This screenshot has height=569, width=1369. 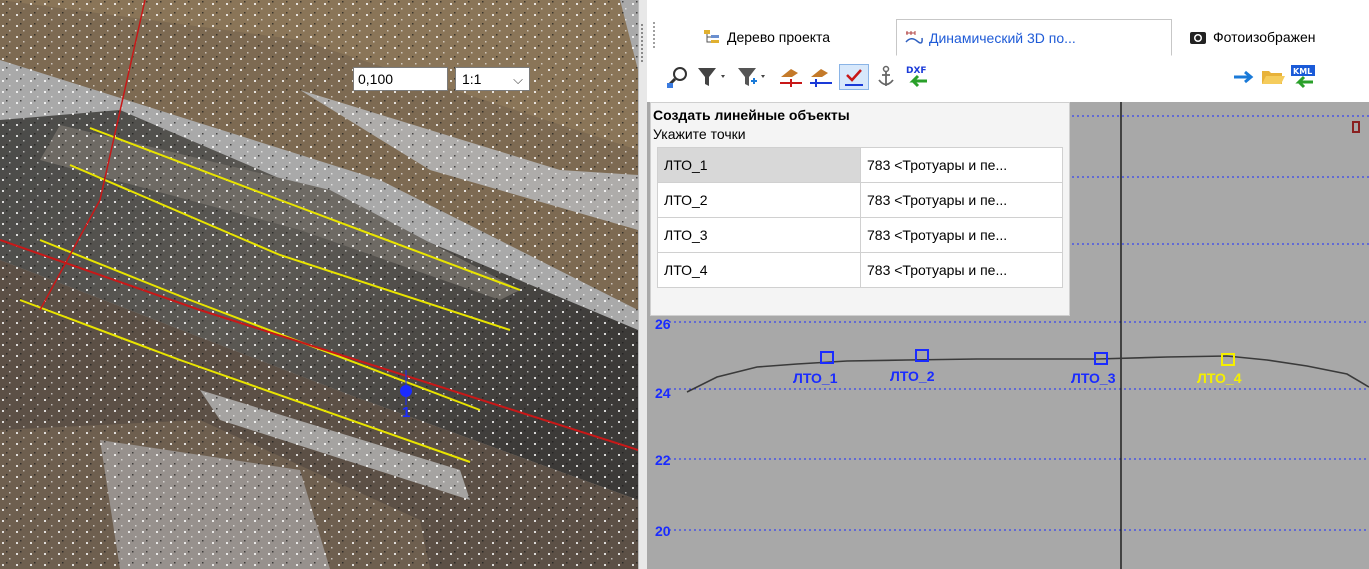 I want to click on draw-line-toggle, so click(x=854, y=77).